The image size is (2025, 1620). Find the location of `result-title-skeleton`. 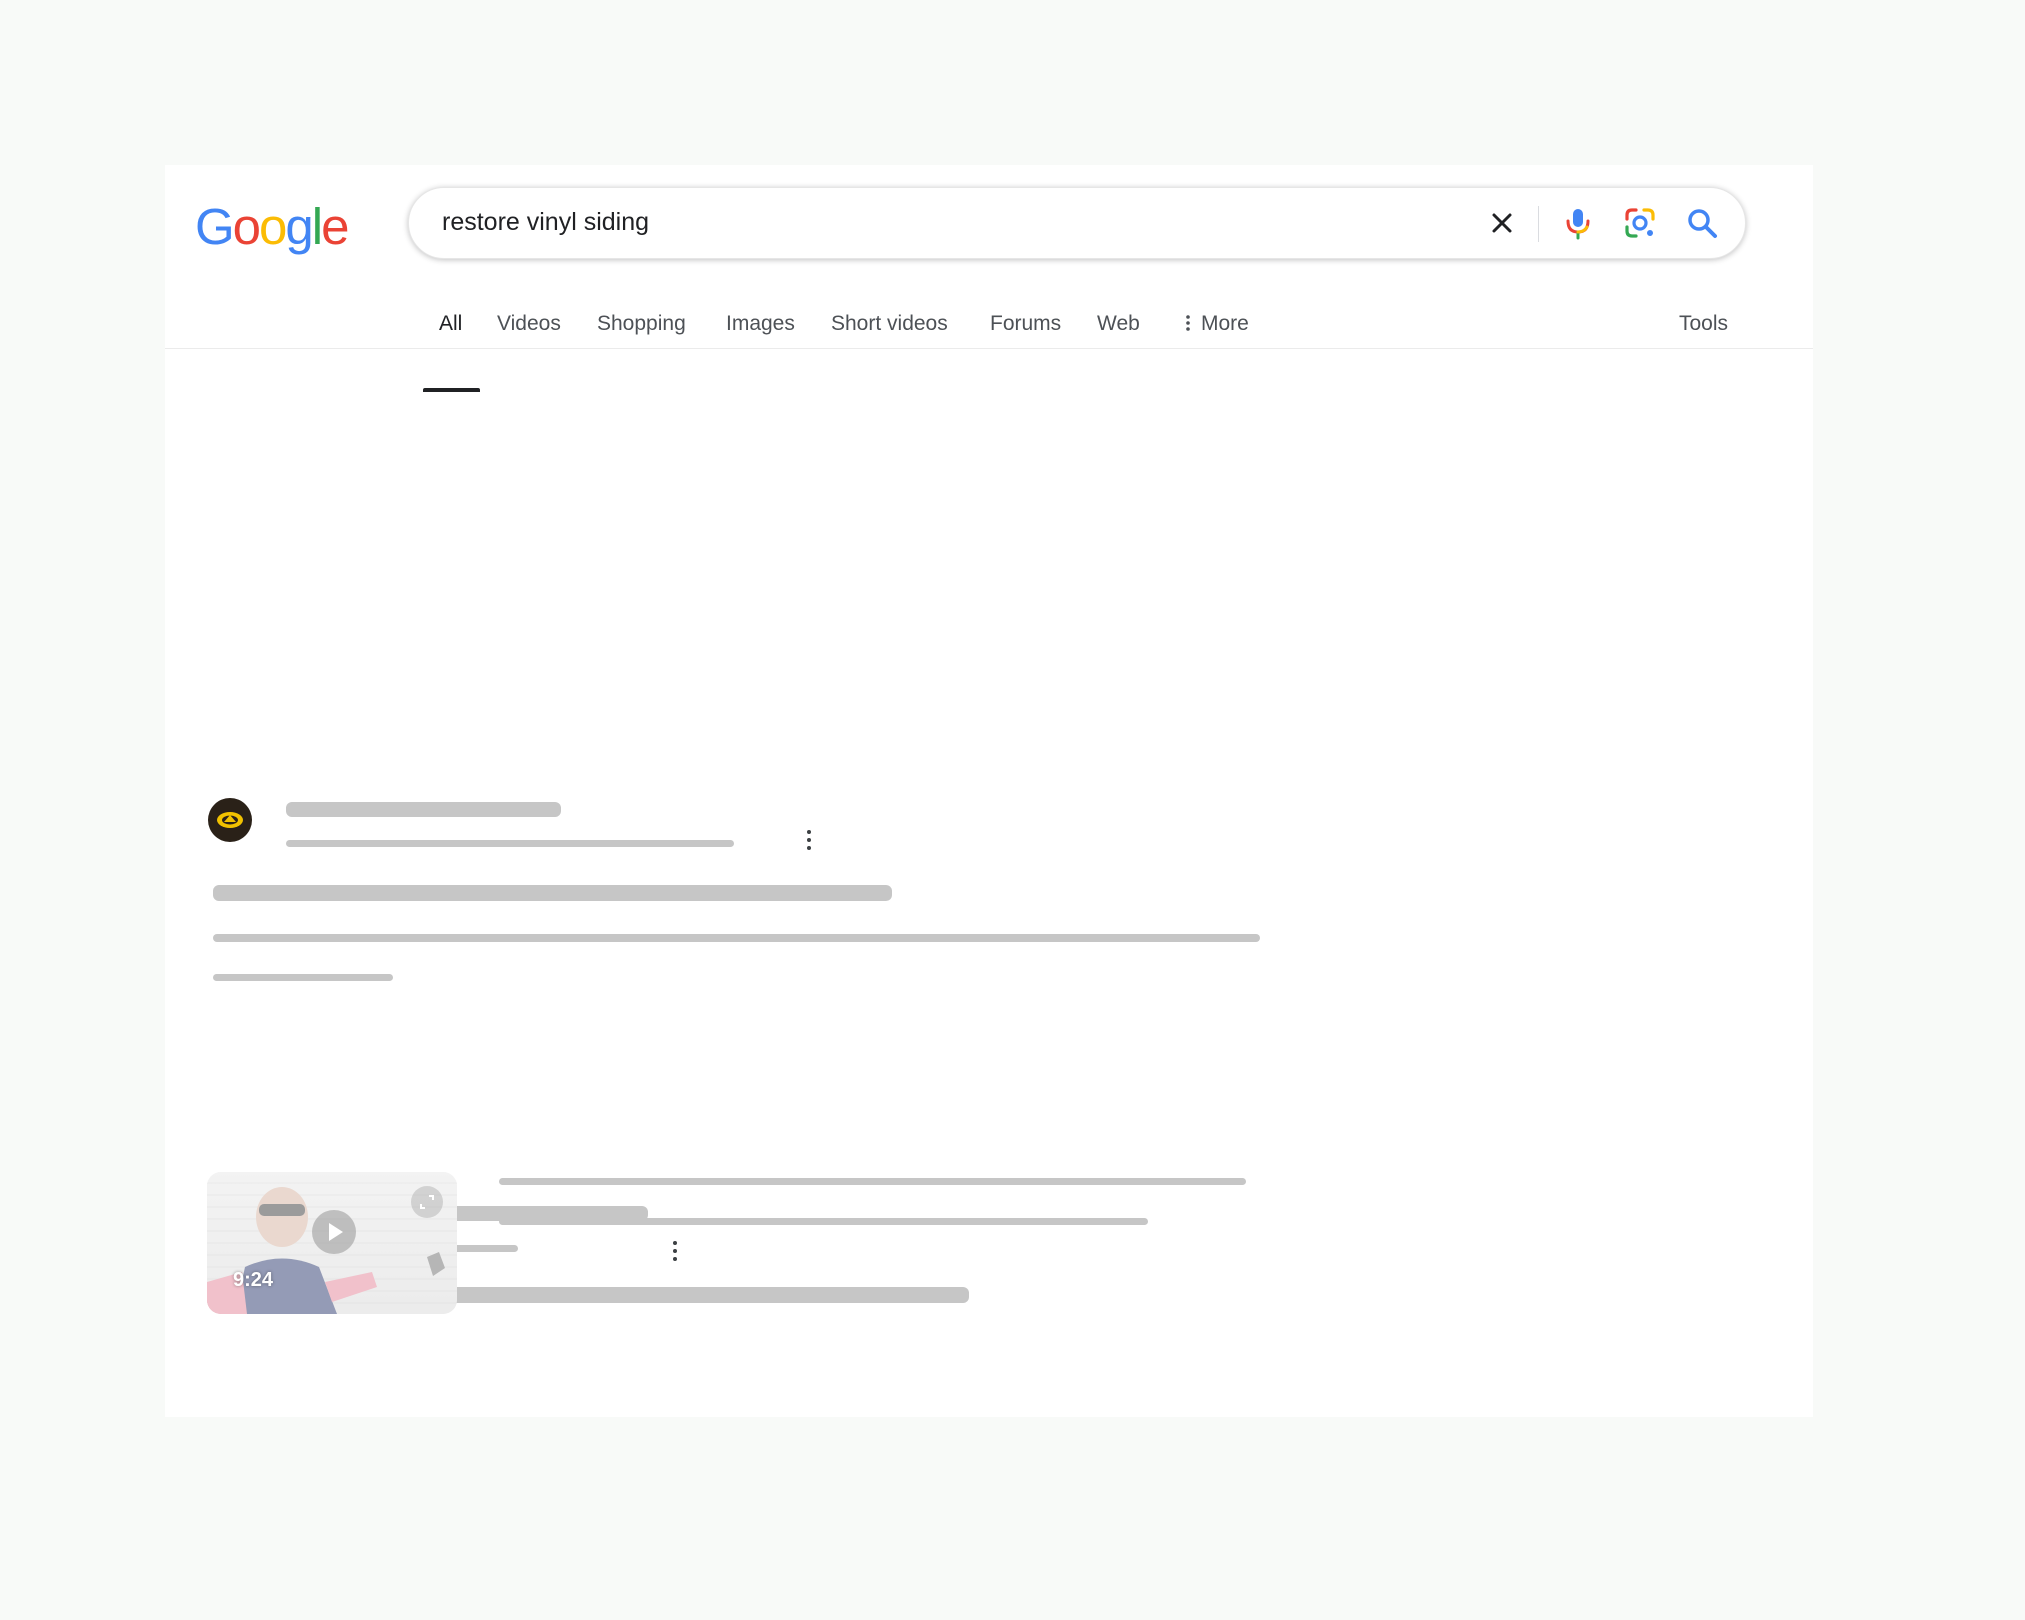

result-title-skeleton is located at coordinates (423, 809).